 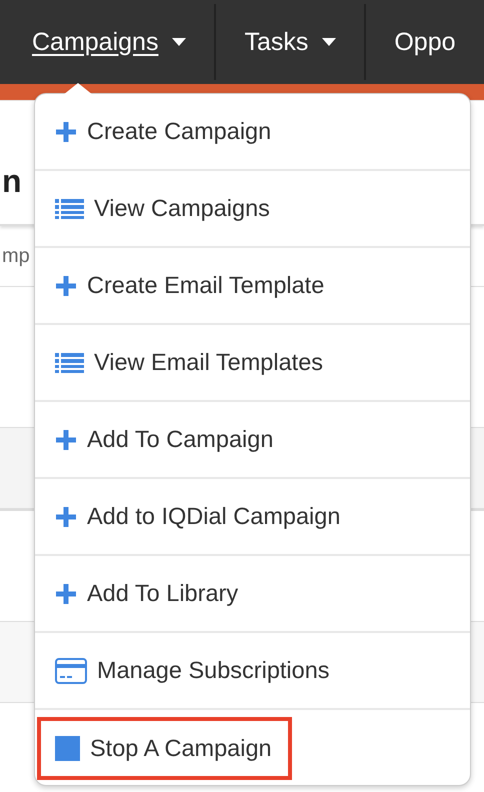 I want to click on menu-item: View Email Templates, so click(x=189, y=362).